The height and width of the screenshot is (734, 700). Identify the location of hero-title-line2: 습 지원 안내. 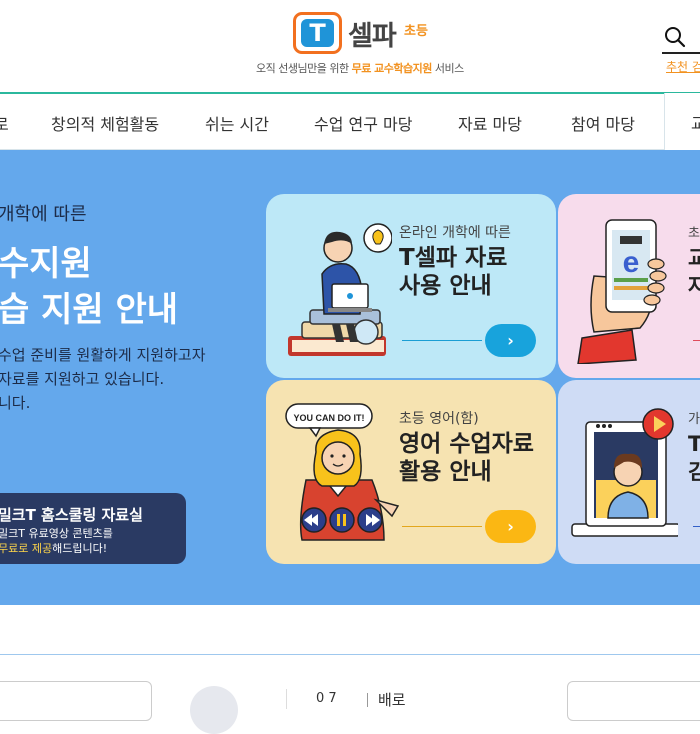
(89, 310).